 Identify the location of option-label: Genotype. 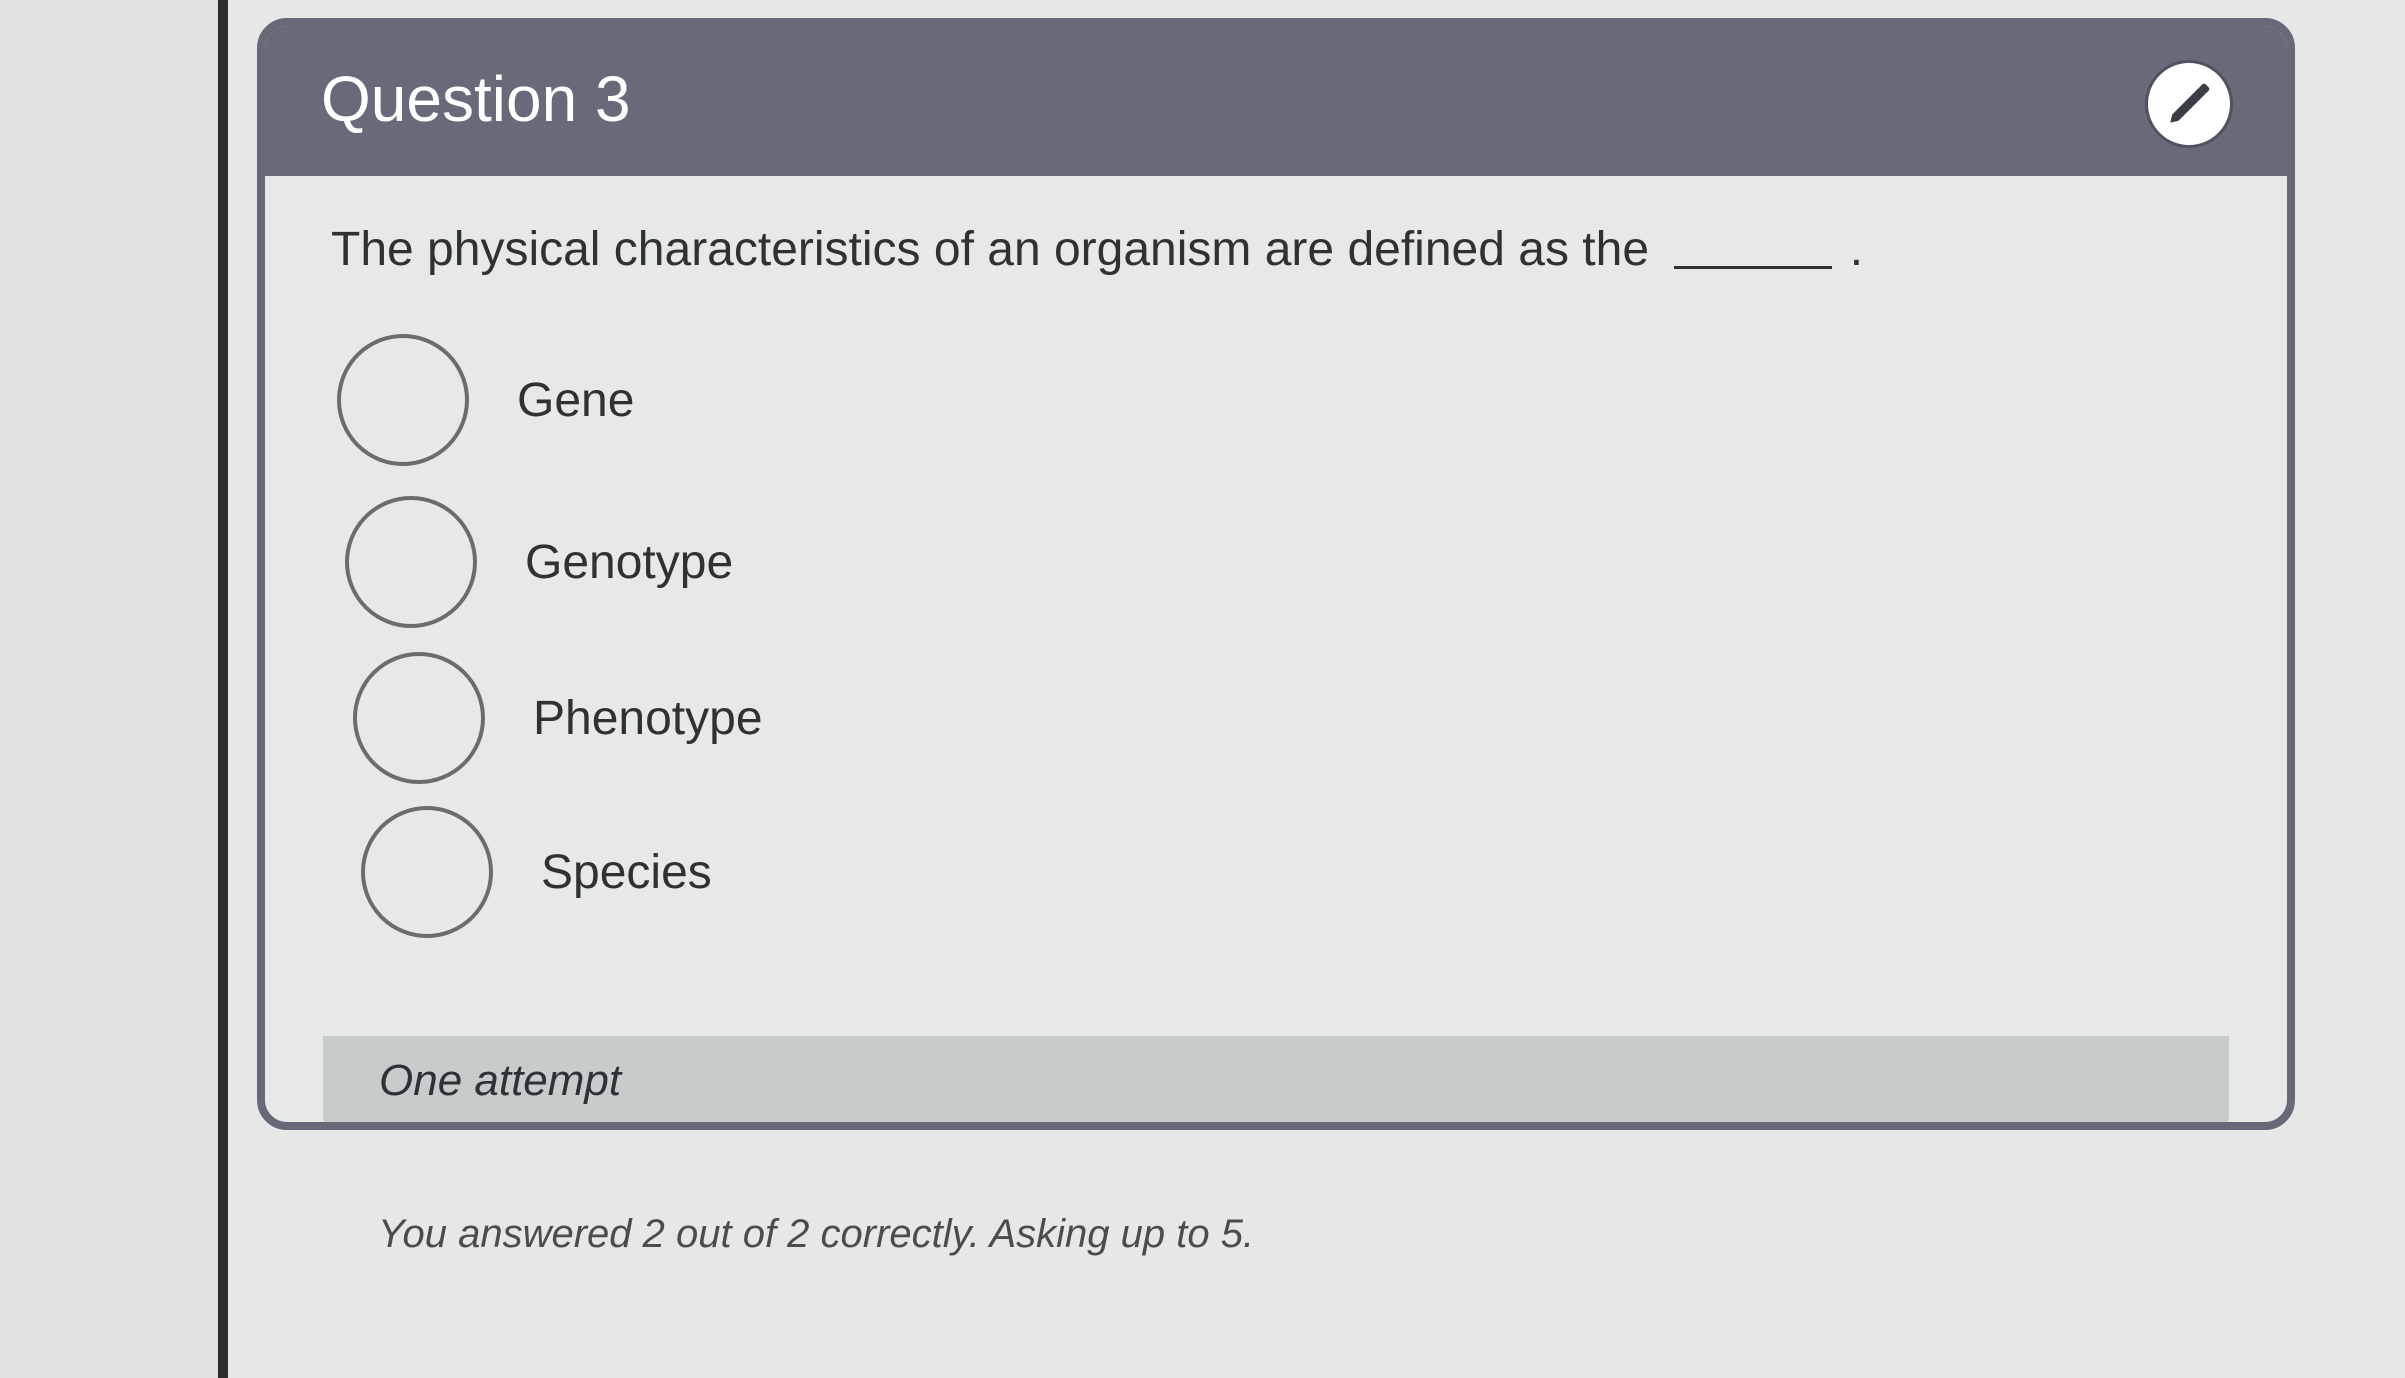
(629, 562).